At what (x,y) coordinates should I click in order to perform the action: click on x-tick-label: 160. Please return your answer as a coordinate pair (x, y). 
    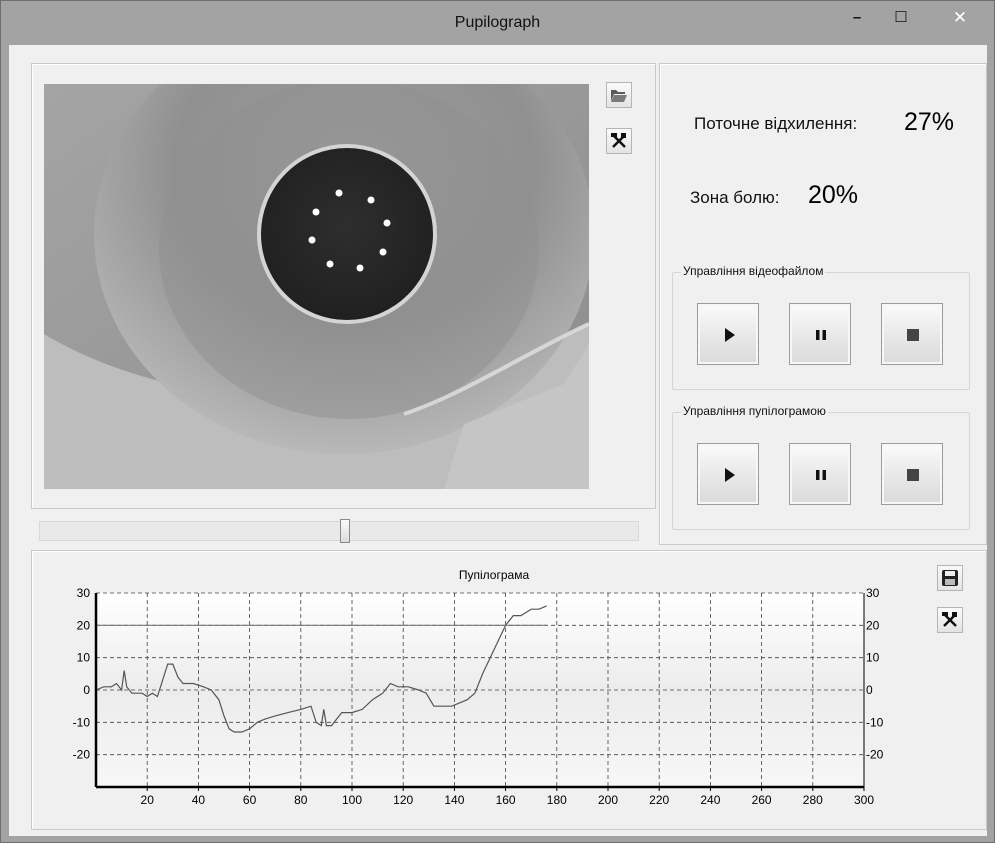
    Looking at the image, I should click on (506, 800).